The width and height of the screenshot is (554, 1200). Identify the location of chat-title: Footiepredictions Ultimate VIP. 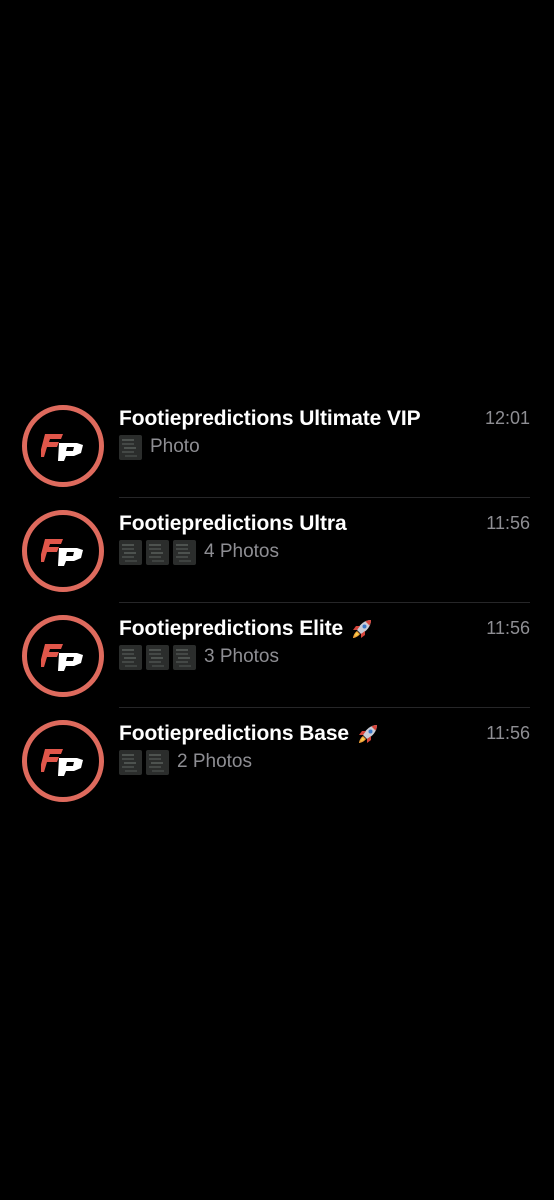
(270, 418).